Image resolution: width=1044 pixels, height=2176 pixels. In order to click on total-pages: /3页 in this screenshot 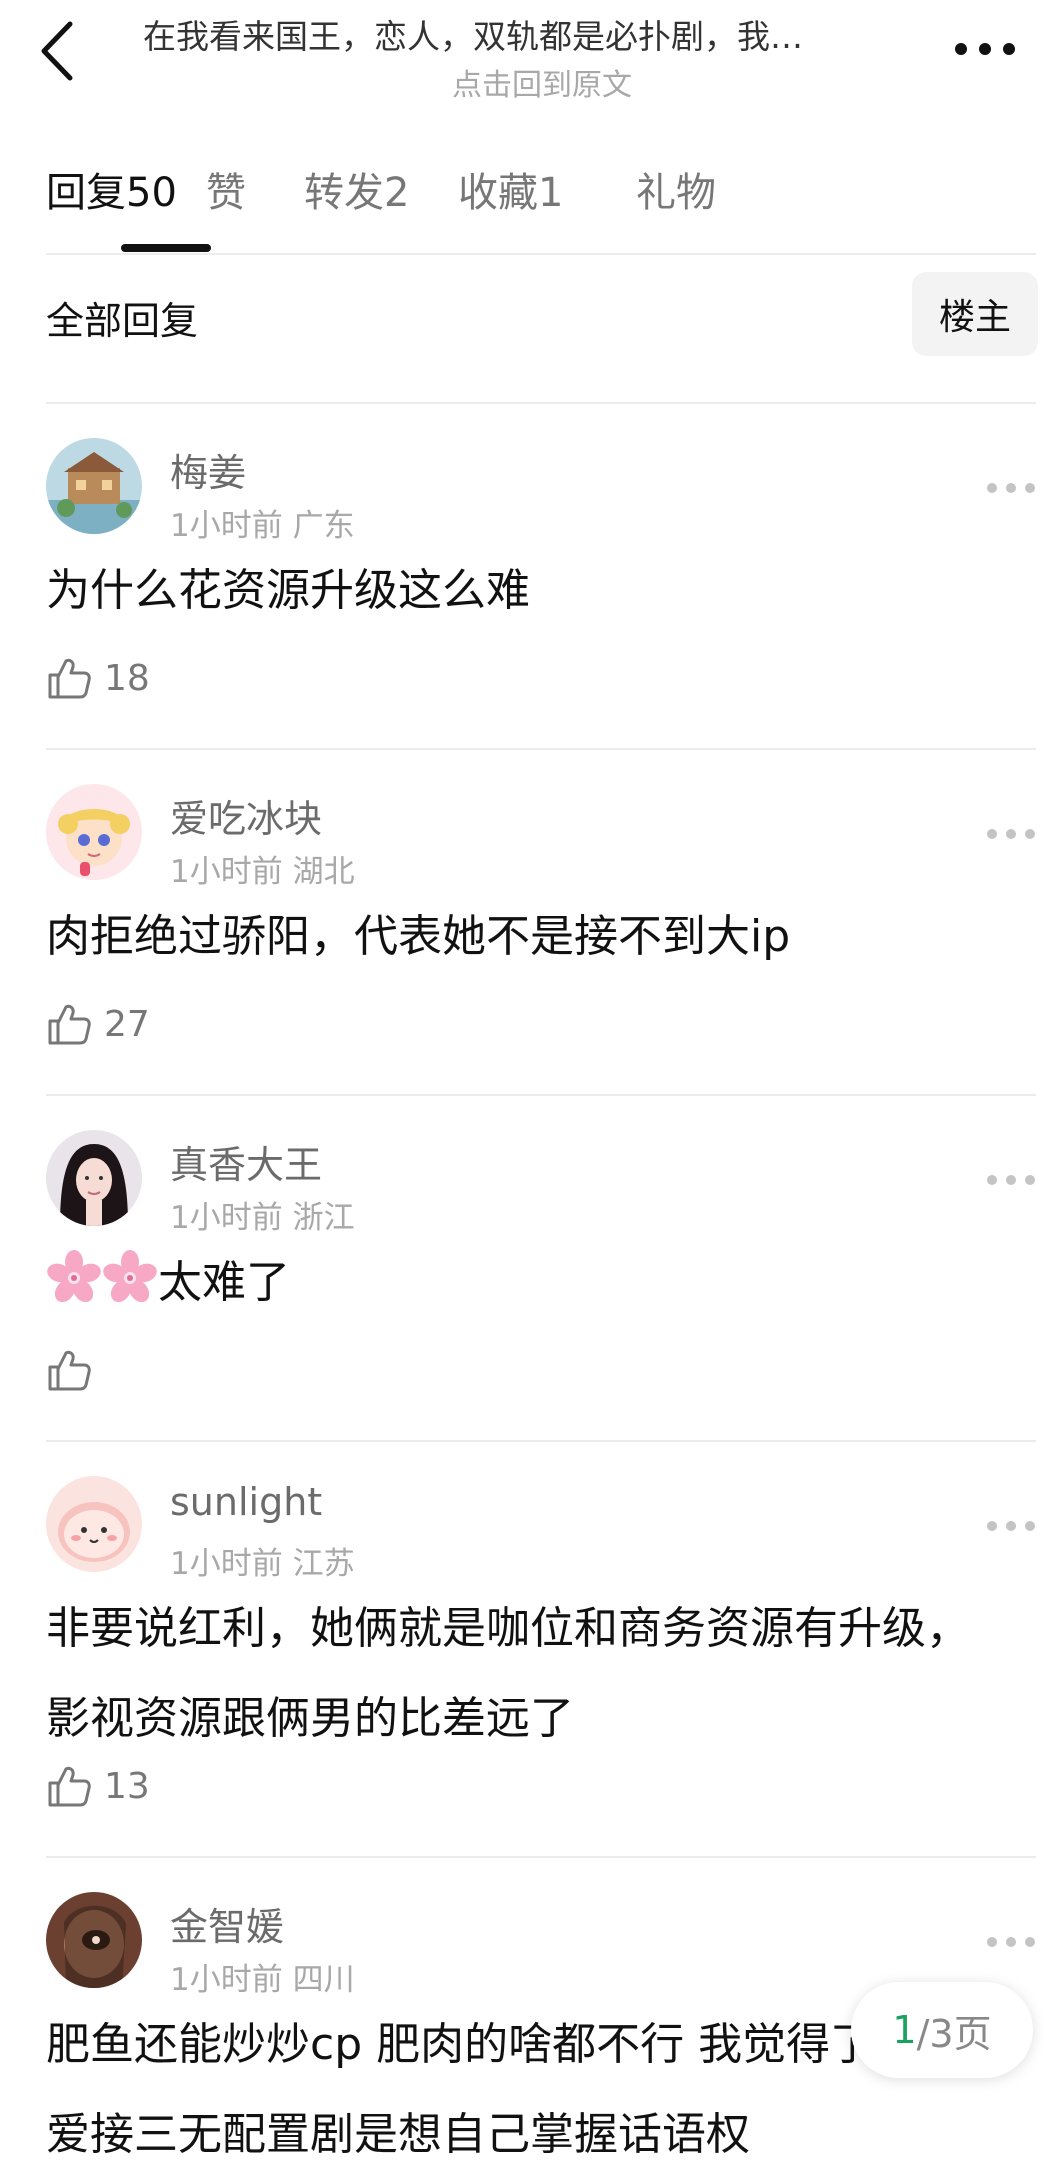, I will do `click(954, 2033)`.